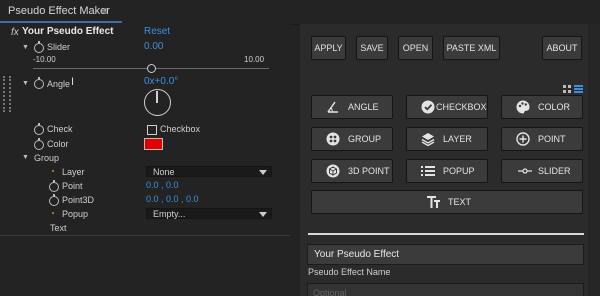 This screenshot has width=600, height=296. Describe the element at coordinates (447, 202) in the screenshot. I see `add-text-button: TEXT` at that location.